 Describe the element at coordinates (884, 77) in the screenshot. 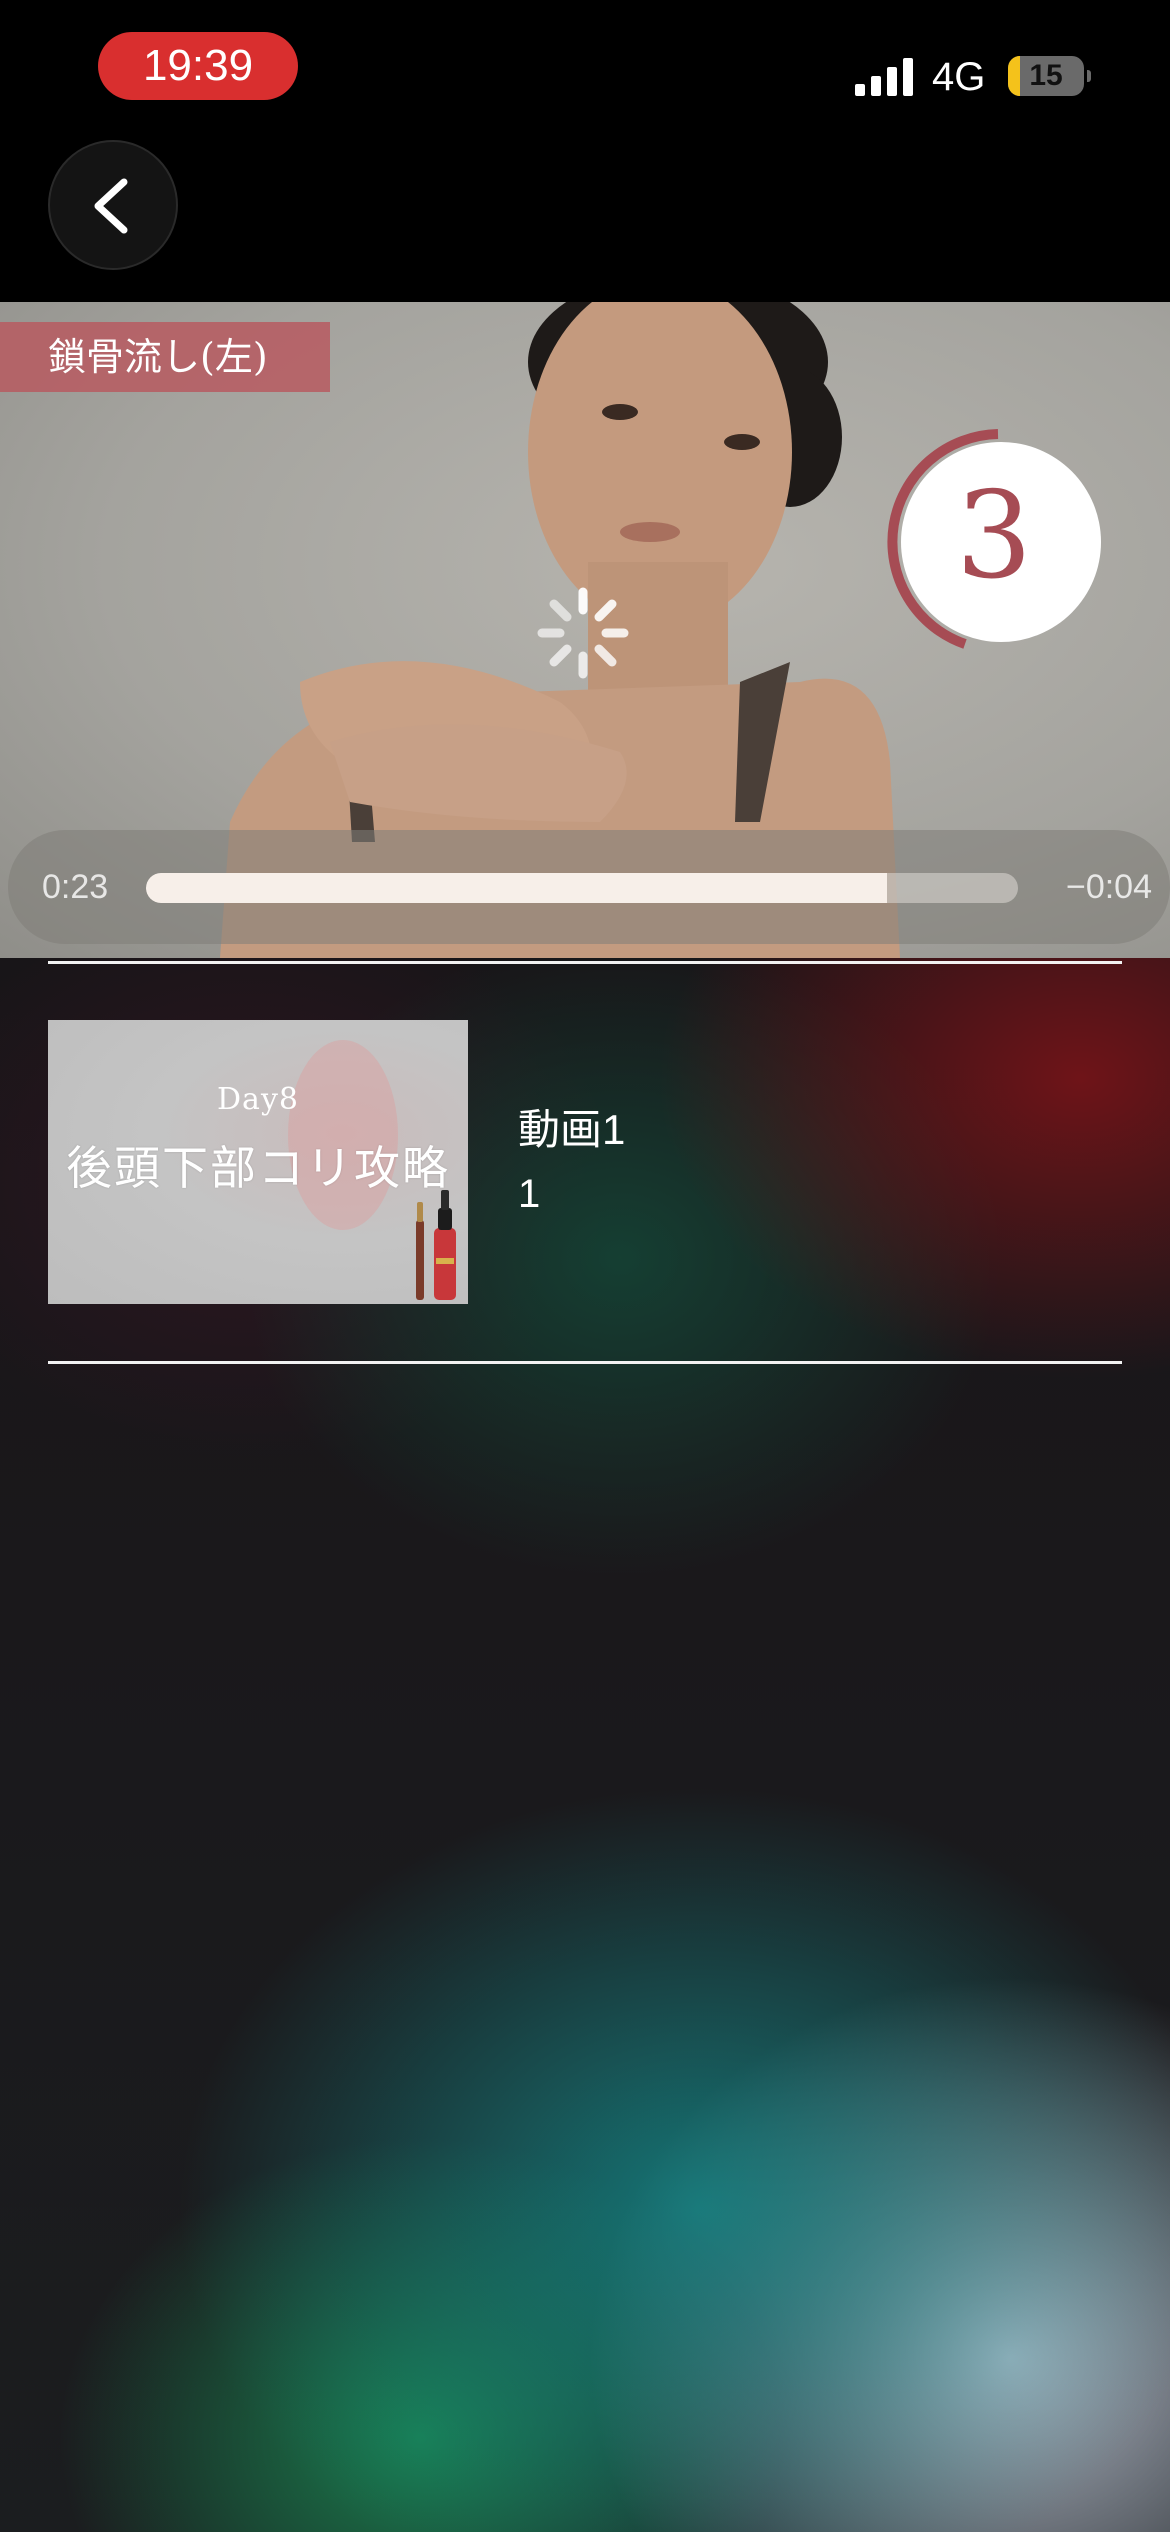

I see `signal-icon` at that location.